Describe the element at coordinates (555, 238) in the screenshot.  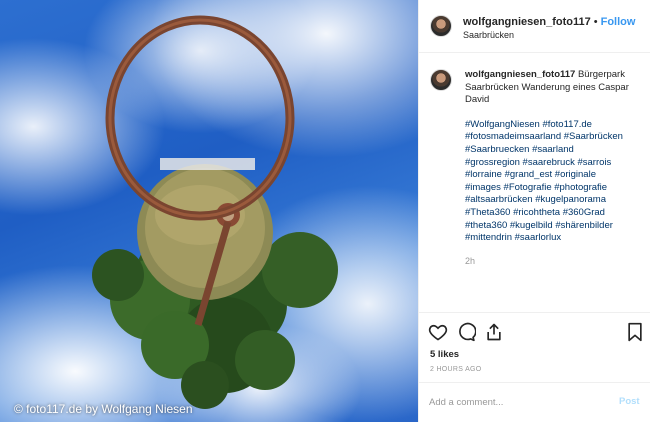
I see `hashtag-line: #mittendrin #saarlorlux` at that location.